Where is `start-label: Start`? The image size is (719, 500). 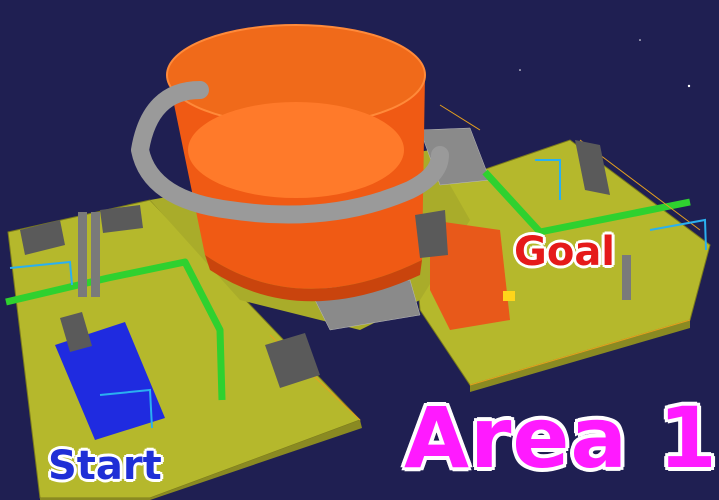
start-label: Start is located at coordinates (105, 466).